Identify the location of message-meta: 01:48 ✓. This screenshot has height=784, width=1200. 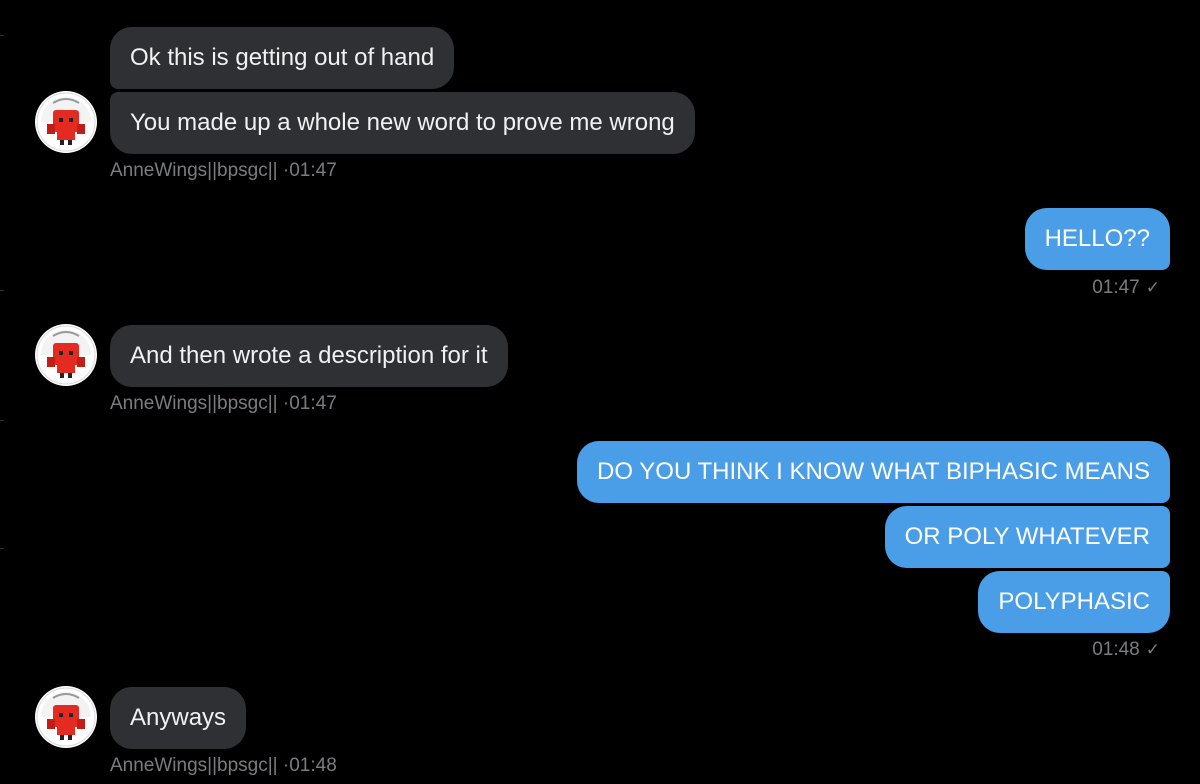
(1126, 650).